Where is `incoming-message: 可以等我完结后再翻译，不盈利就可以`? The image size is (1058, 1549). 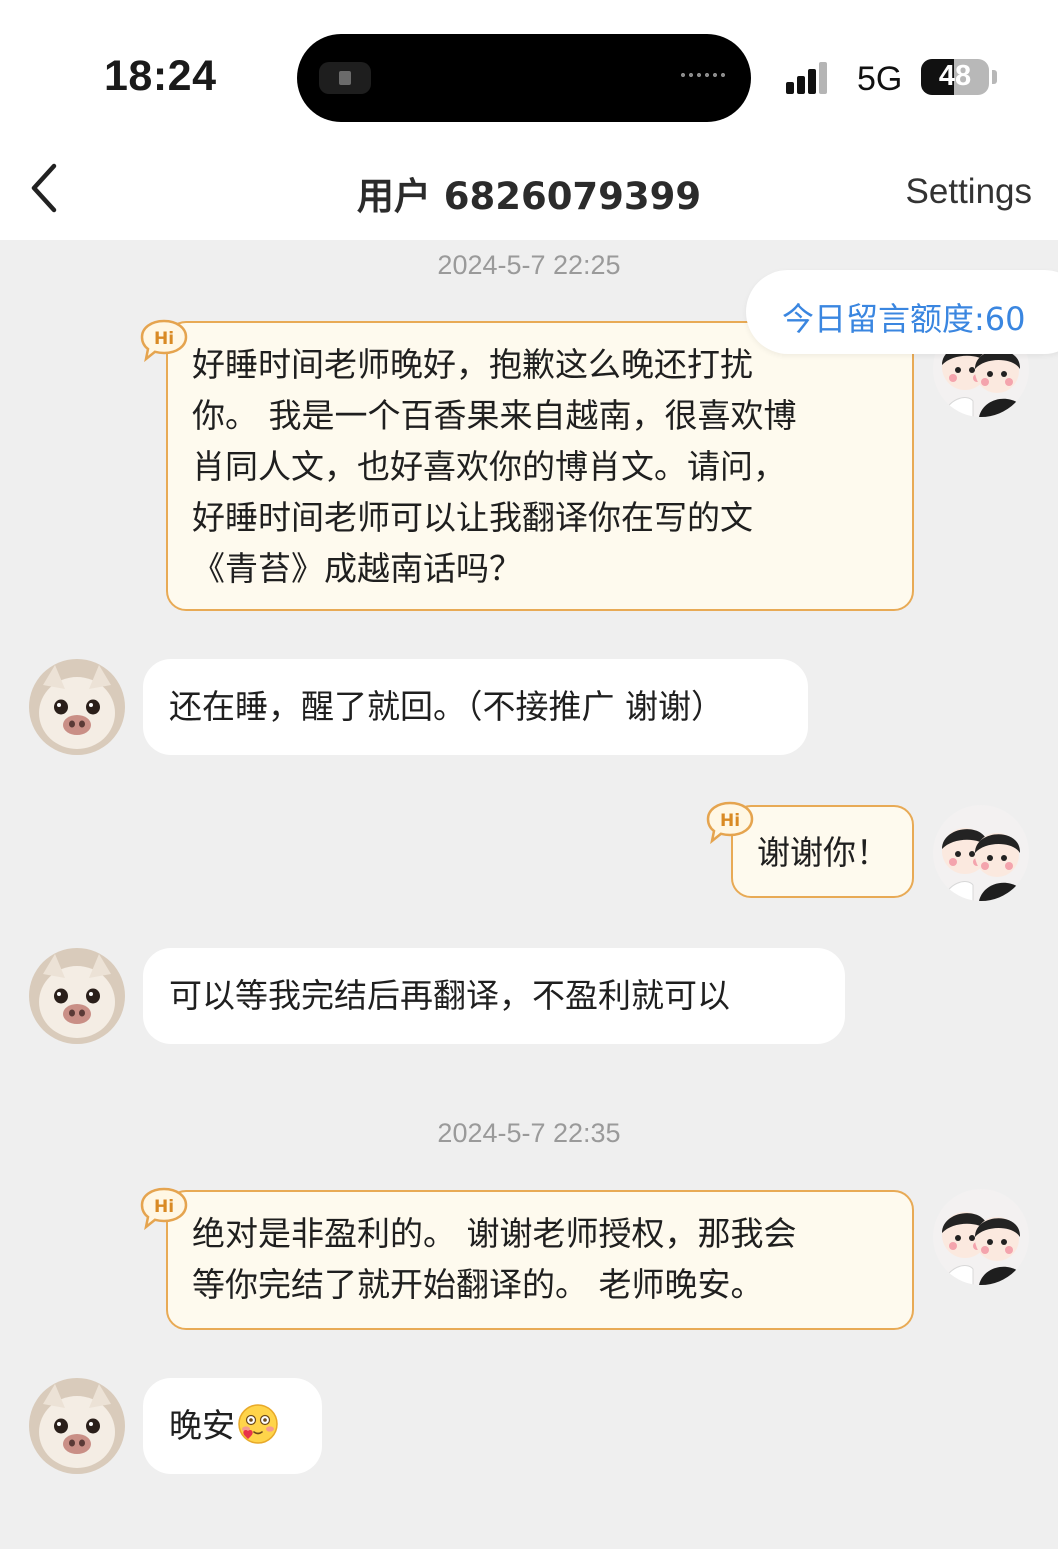
incoming-message: 可以等我完结后再翻译，不盈利就可以 is located at coordinates (494, 996).